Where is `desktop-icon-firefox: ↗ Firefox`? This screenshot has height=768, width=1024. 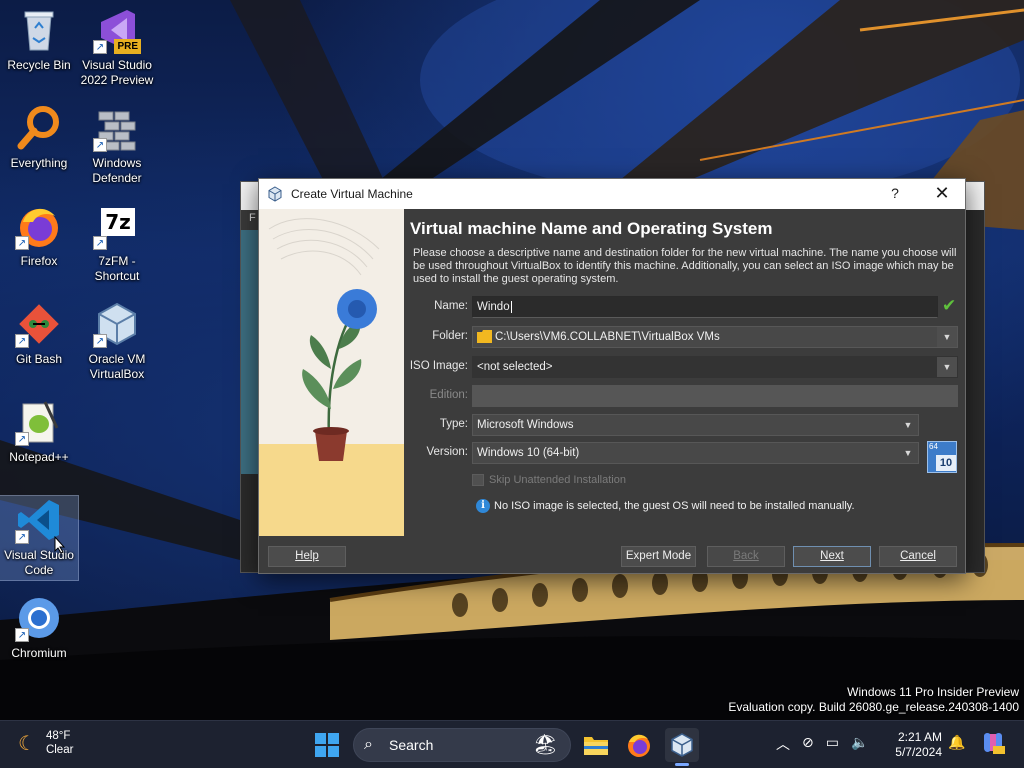 desktop-icon-firefox: ↗ Firefox is located at coordinates (39, 235).